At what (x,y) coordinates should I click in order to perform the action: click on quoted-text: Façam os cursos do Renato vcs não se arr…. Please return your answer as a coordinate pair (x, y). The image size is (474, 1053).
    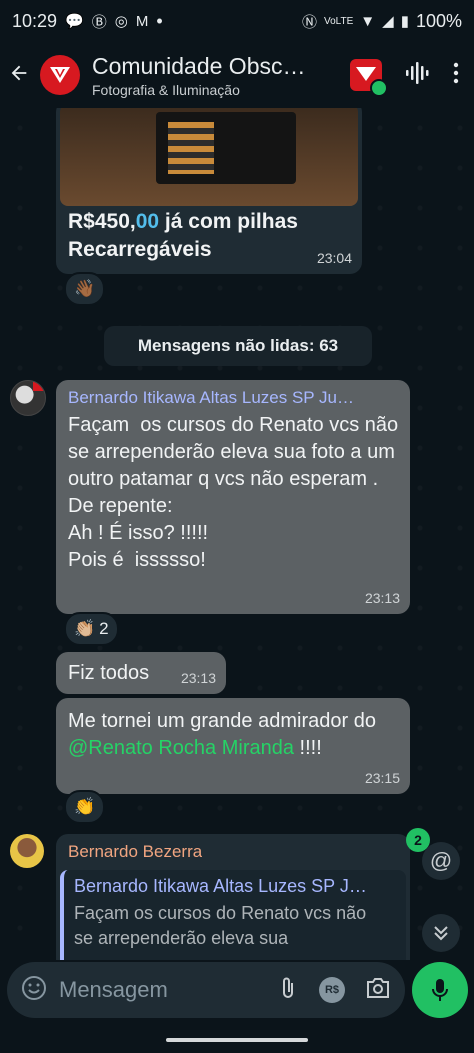
    Looking at the image, I should click on (220, 925).